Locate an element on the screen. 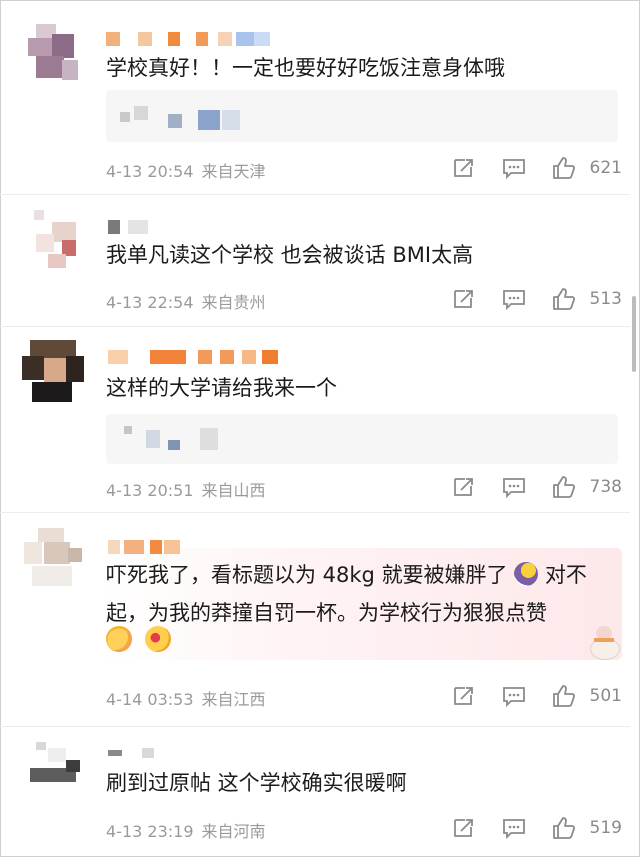 This screenshot has height=857, width=640. comment-actions: 513 is located at coordinates (537, 299).